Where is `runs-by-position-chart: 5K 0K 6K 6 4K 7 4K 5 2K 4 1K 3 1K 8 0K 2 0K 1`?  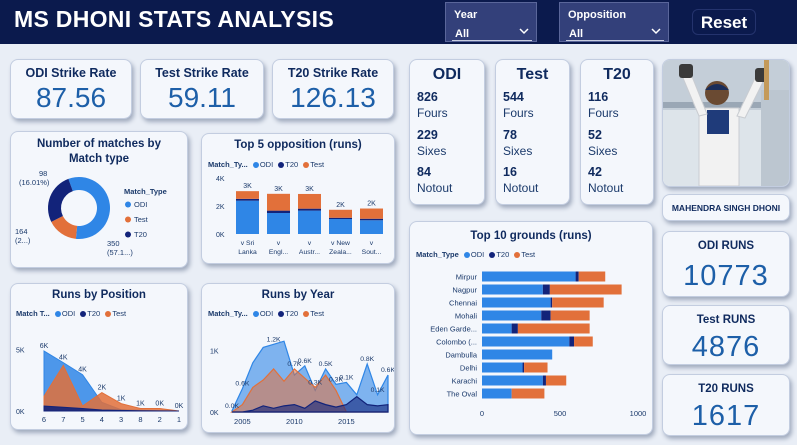 runs-by-position-chart: 5K 0K 6K 6 4K 7 4K 5 2K 4 1K 3 1K 8 0K 2 0K 1 is located at coordinates (99, 374).